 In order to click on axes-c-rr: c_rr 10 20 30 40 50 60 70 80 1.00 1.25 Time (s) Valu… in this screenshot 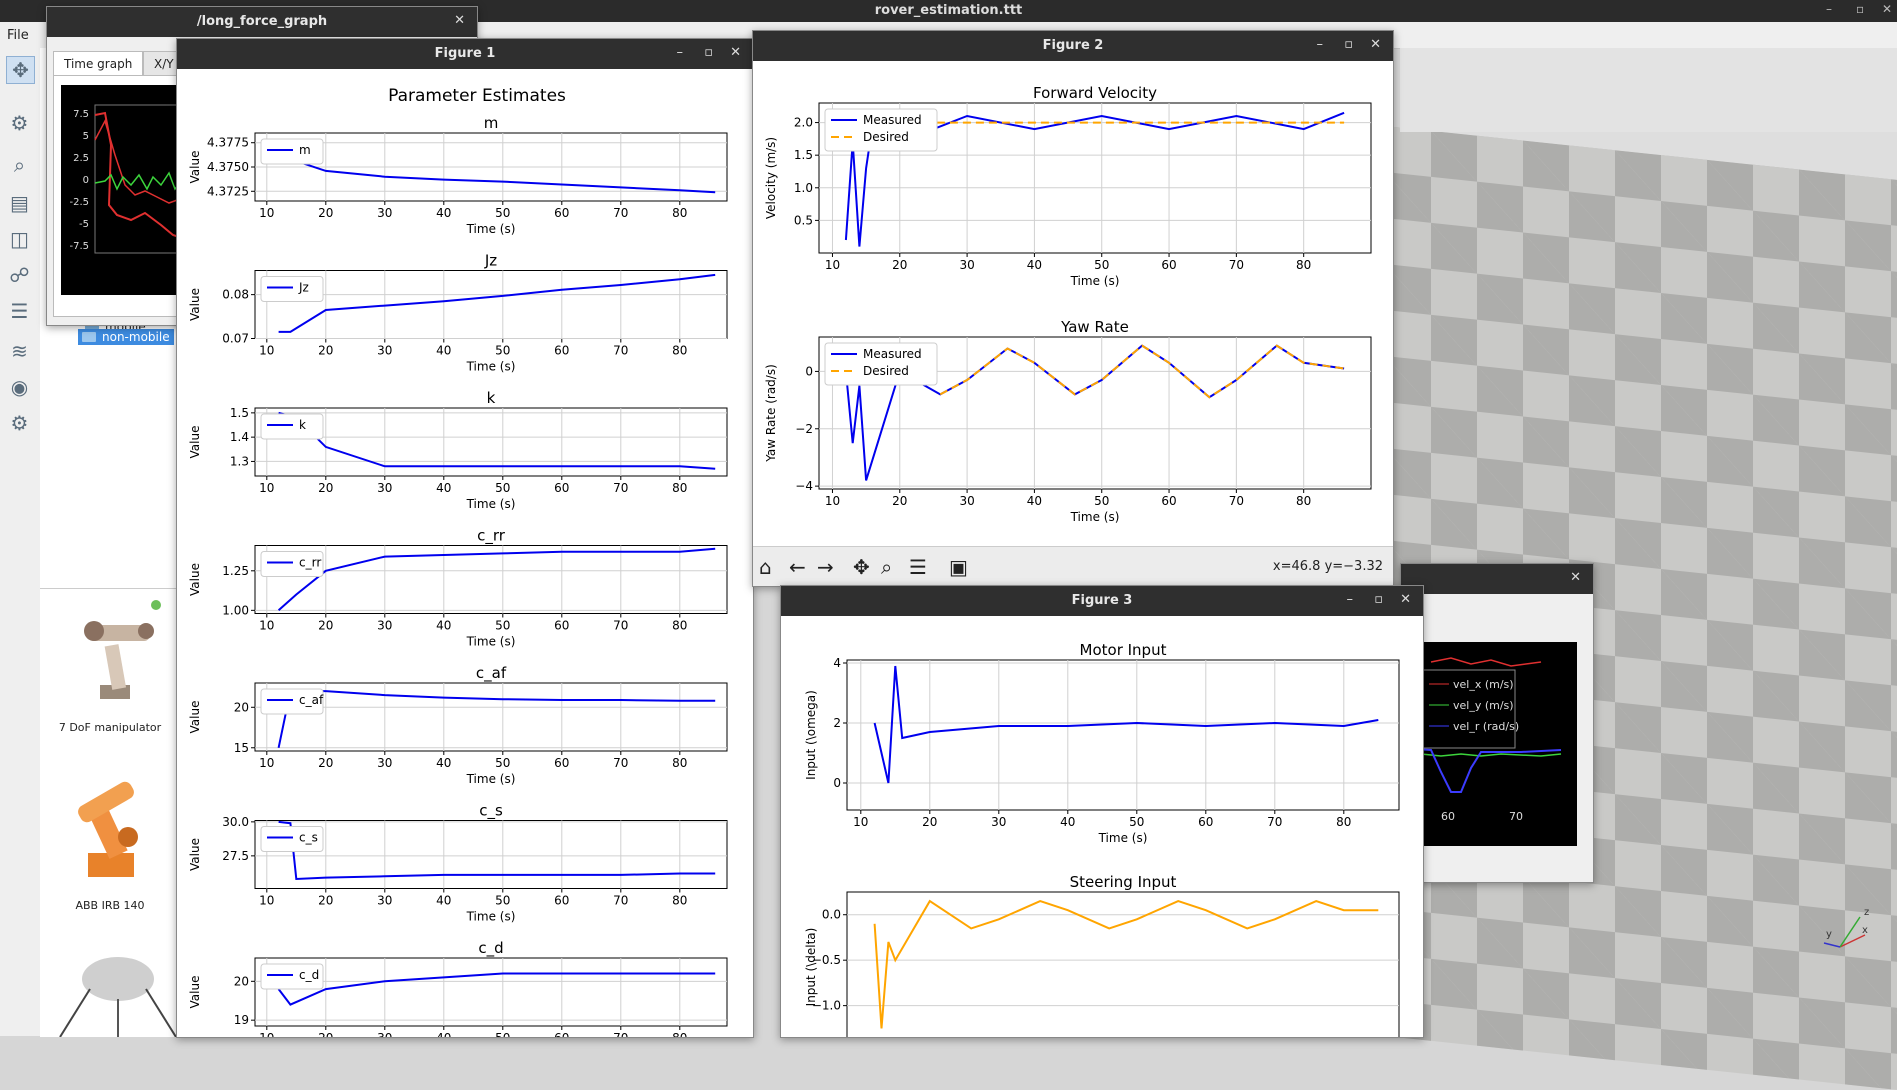, I will do `click(458, 588)`.